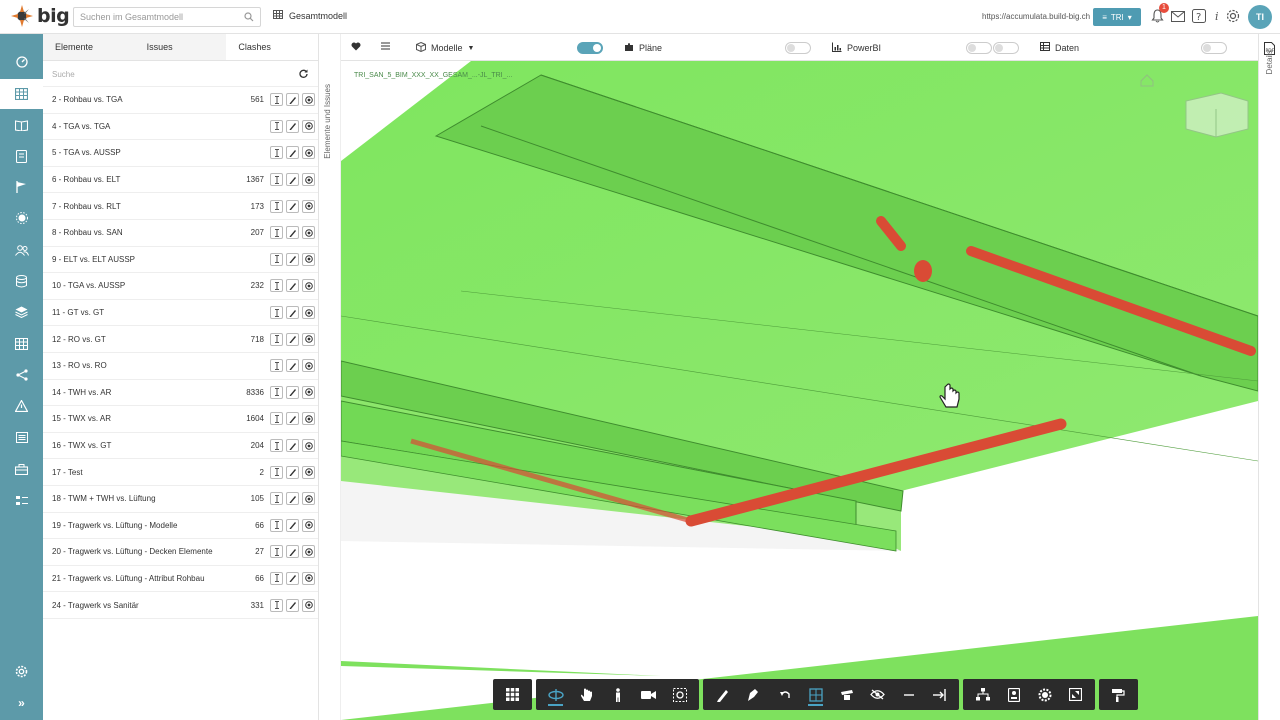  What do you see at coordinates (1217, 115) in the screenshot?
I see `nav-cube` at bounding box center [1217, 115].